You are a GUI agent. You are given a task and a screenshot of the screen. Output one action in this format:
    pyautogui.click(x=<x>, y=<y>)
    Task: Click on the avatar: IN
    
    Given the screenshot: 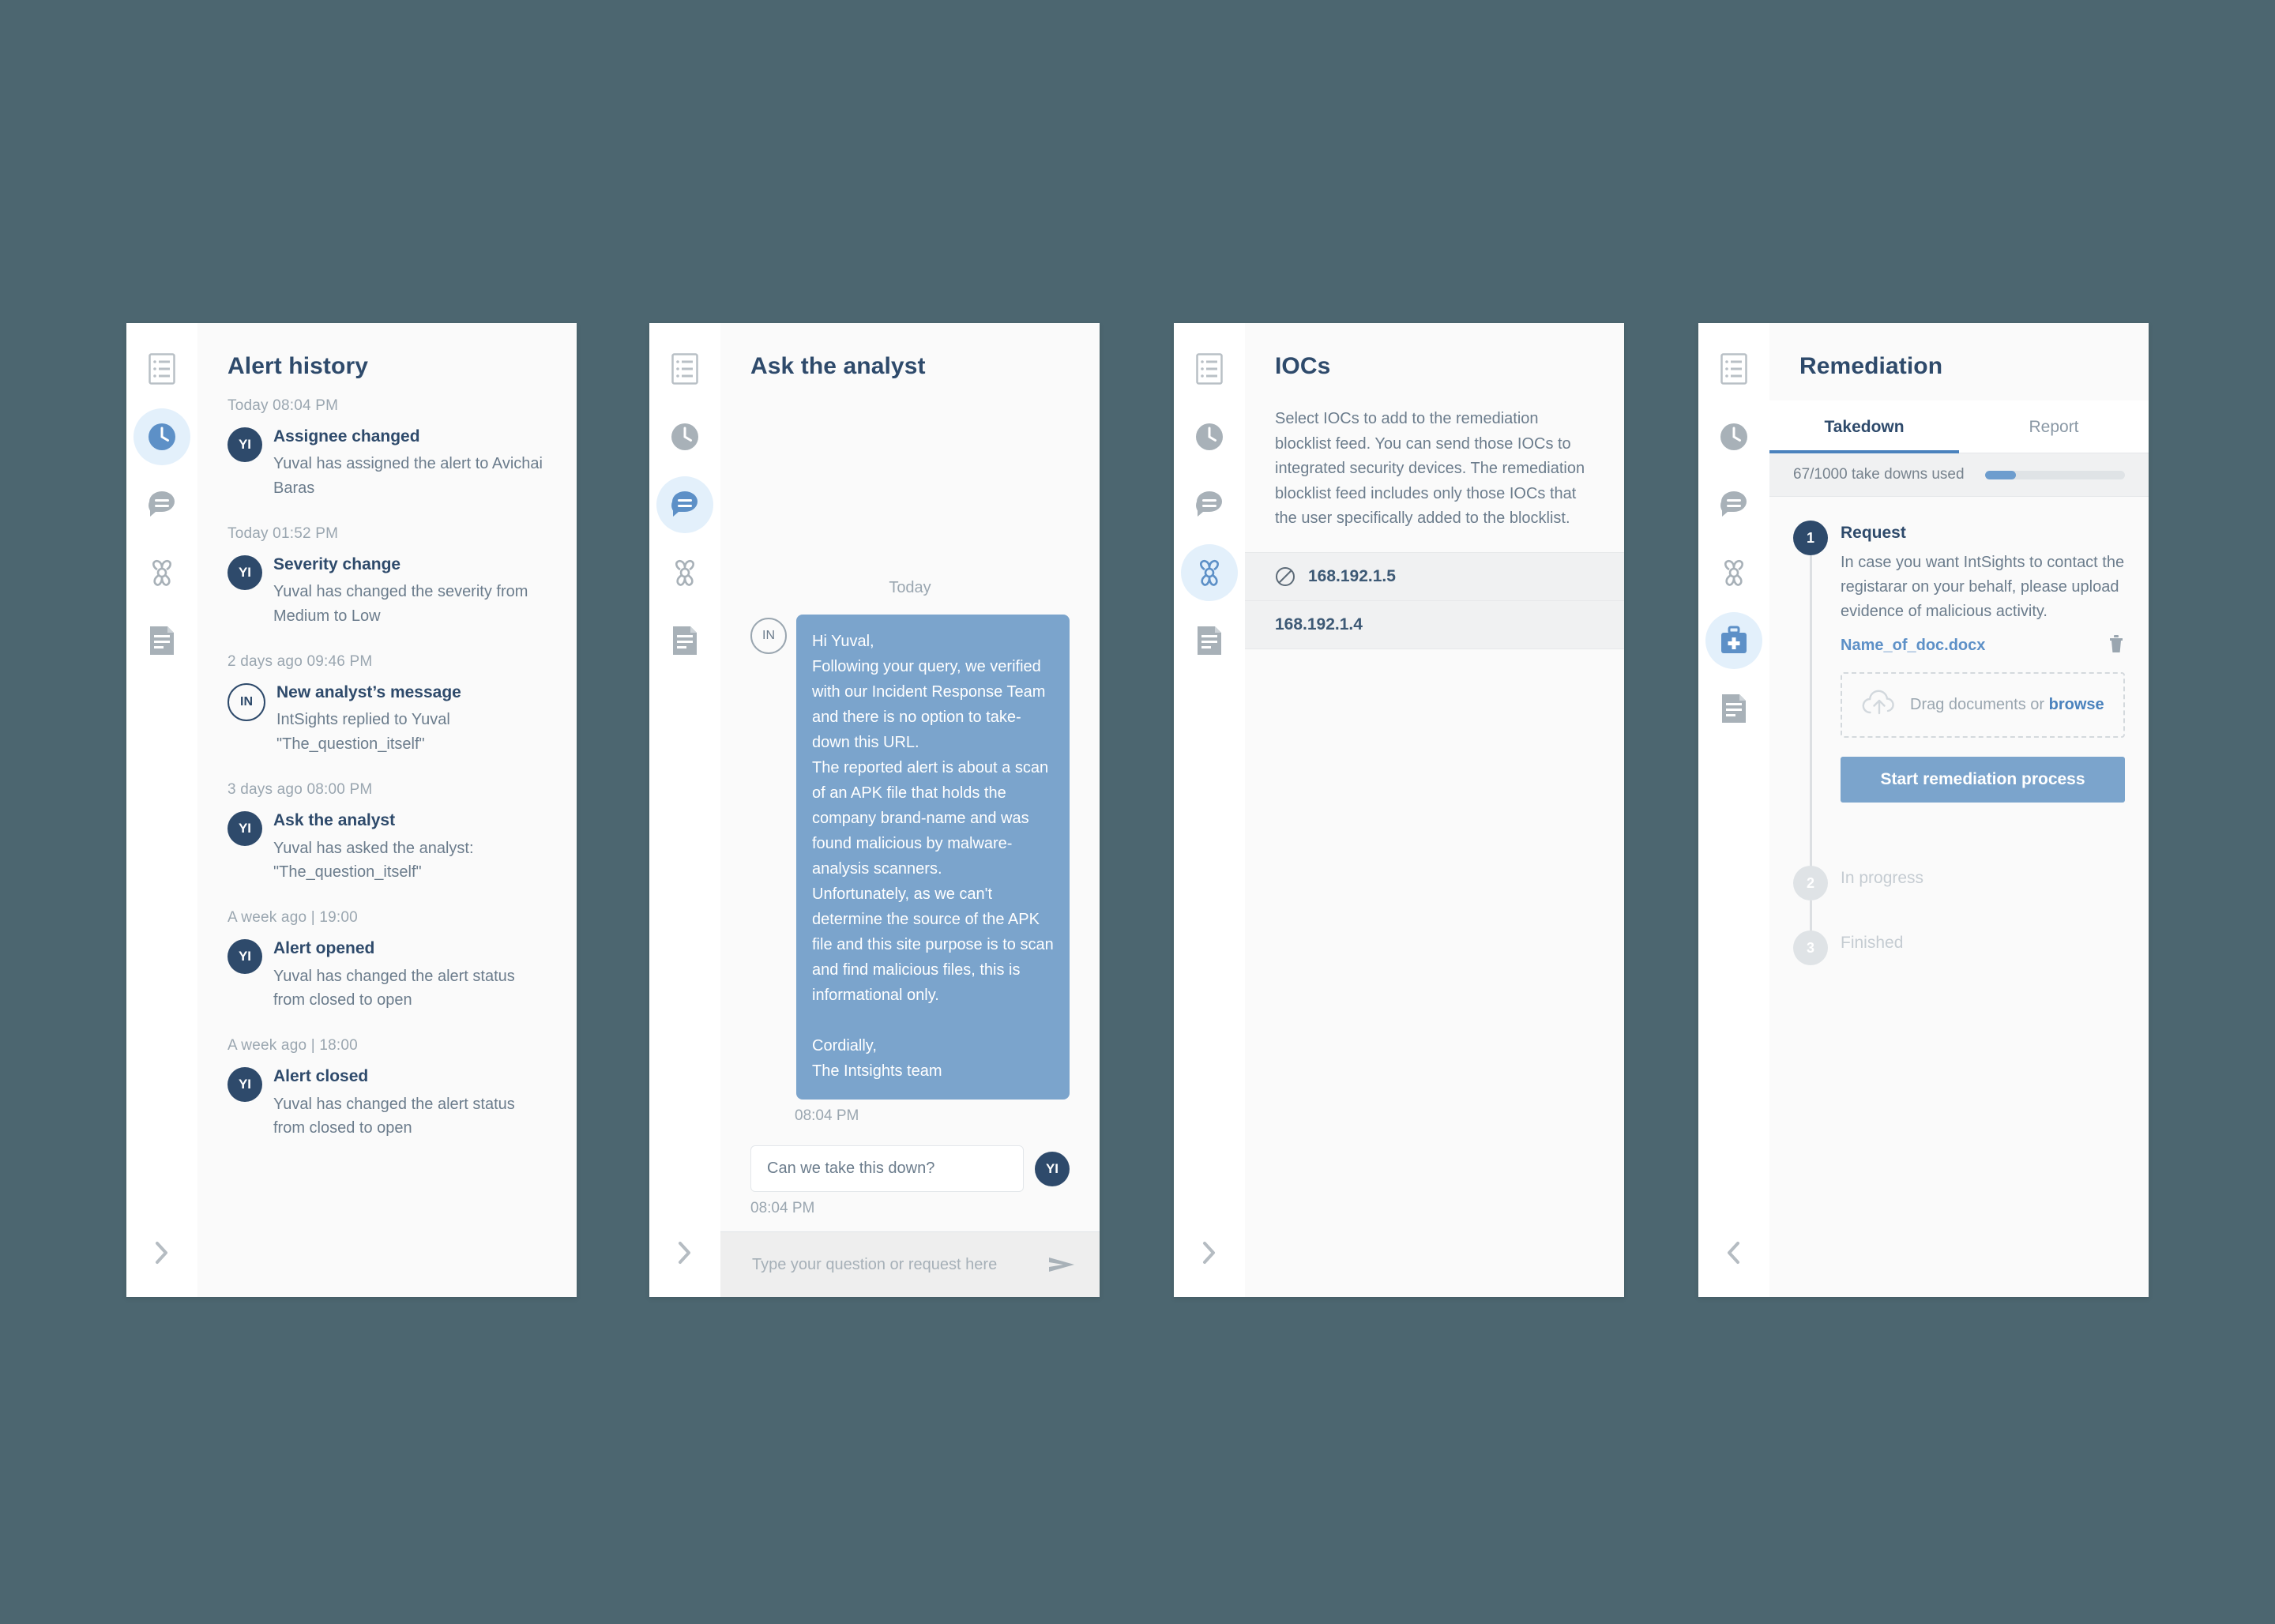 What is the action you would take?
    pyautogui.click(x=768, y=636)
    